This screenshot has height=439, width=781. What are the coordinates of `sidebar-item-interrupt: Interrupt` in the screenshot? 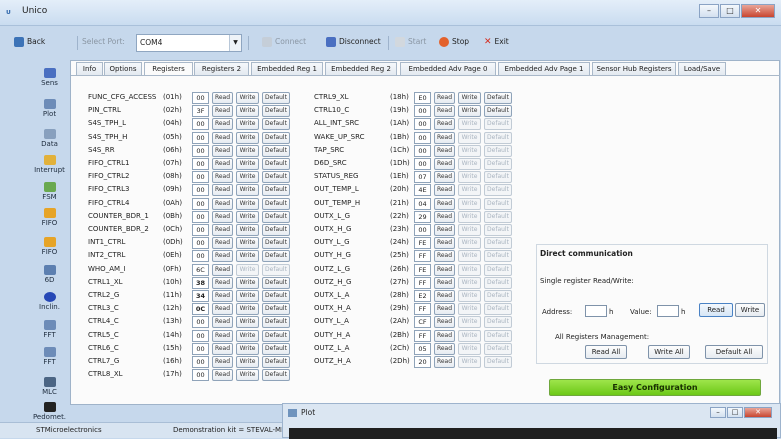 It's located at (49, 164).